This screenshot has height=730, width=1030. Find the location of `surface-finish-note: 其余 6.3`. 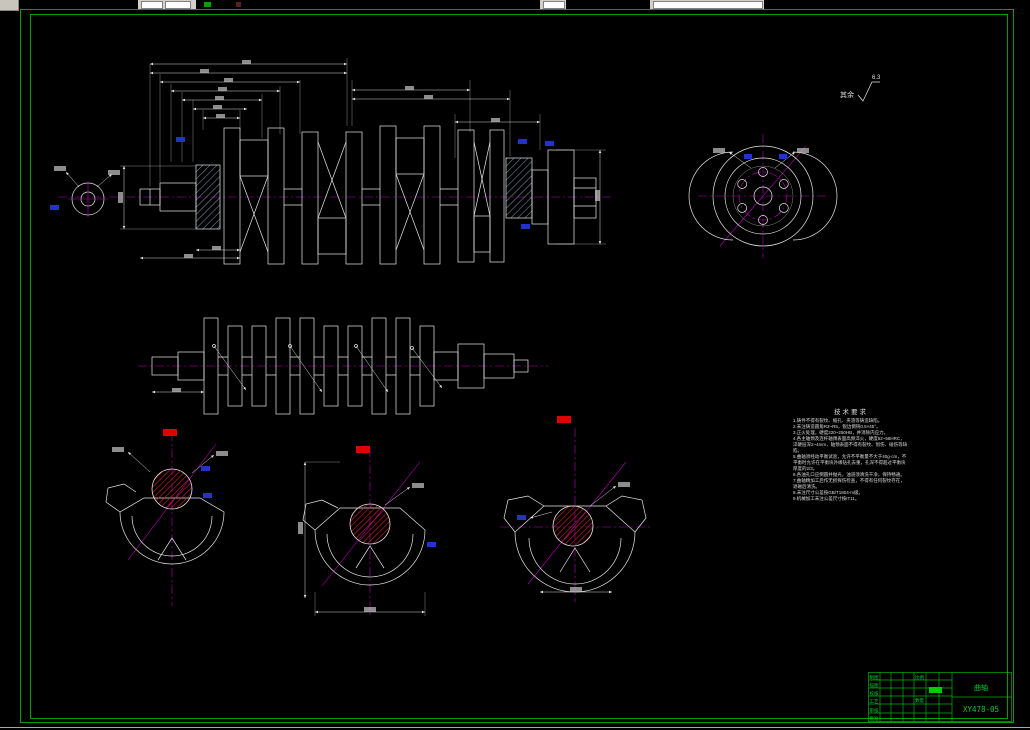

surface-finish-note: 其余 6.3 is located at coordinates (860, 88).